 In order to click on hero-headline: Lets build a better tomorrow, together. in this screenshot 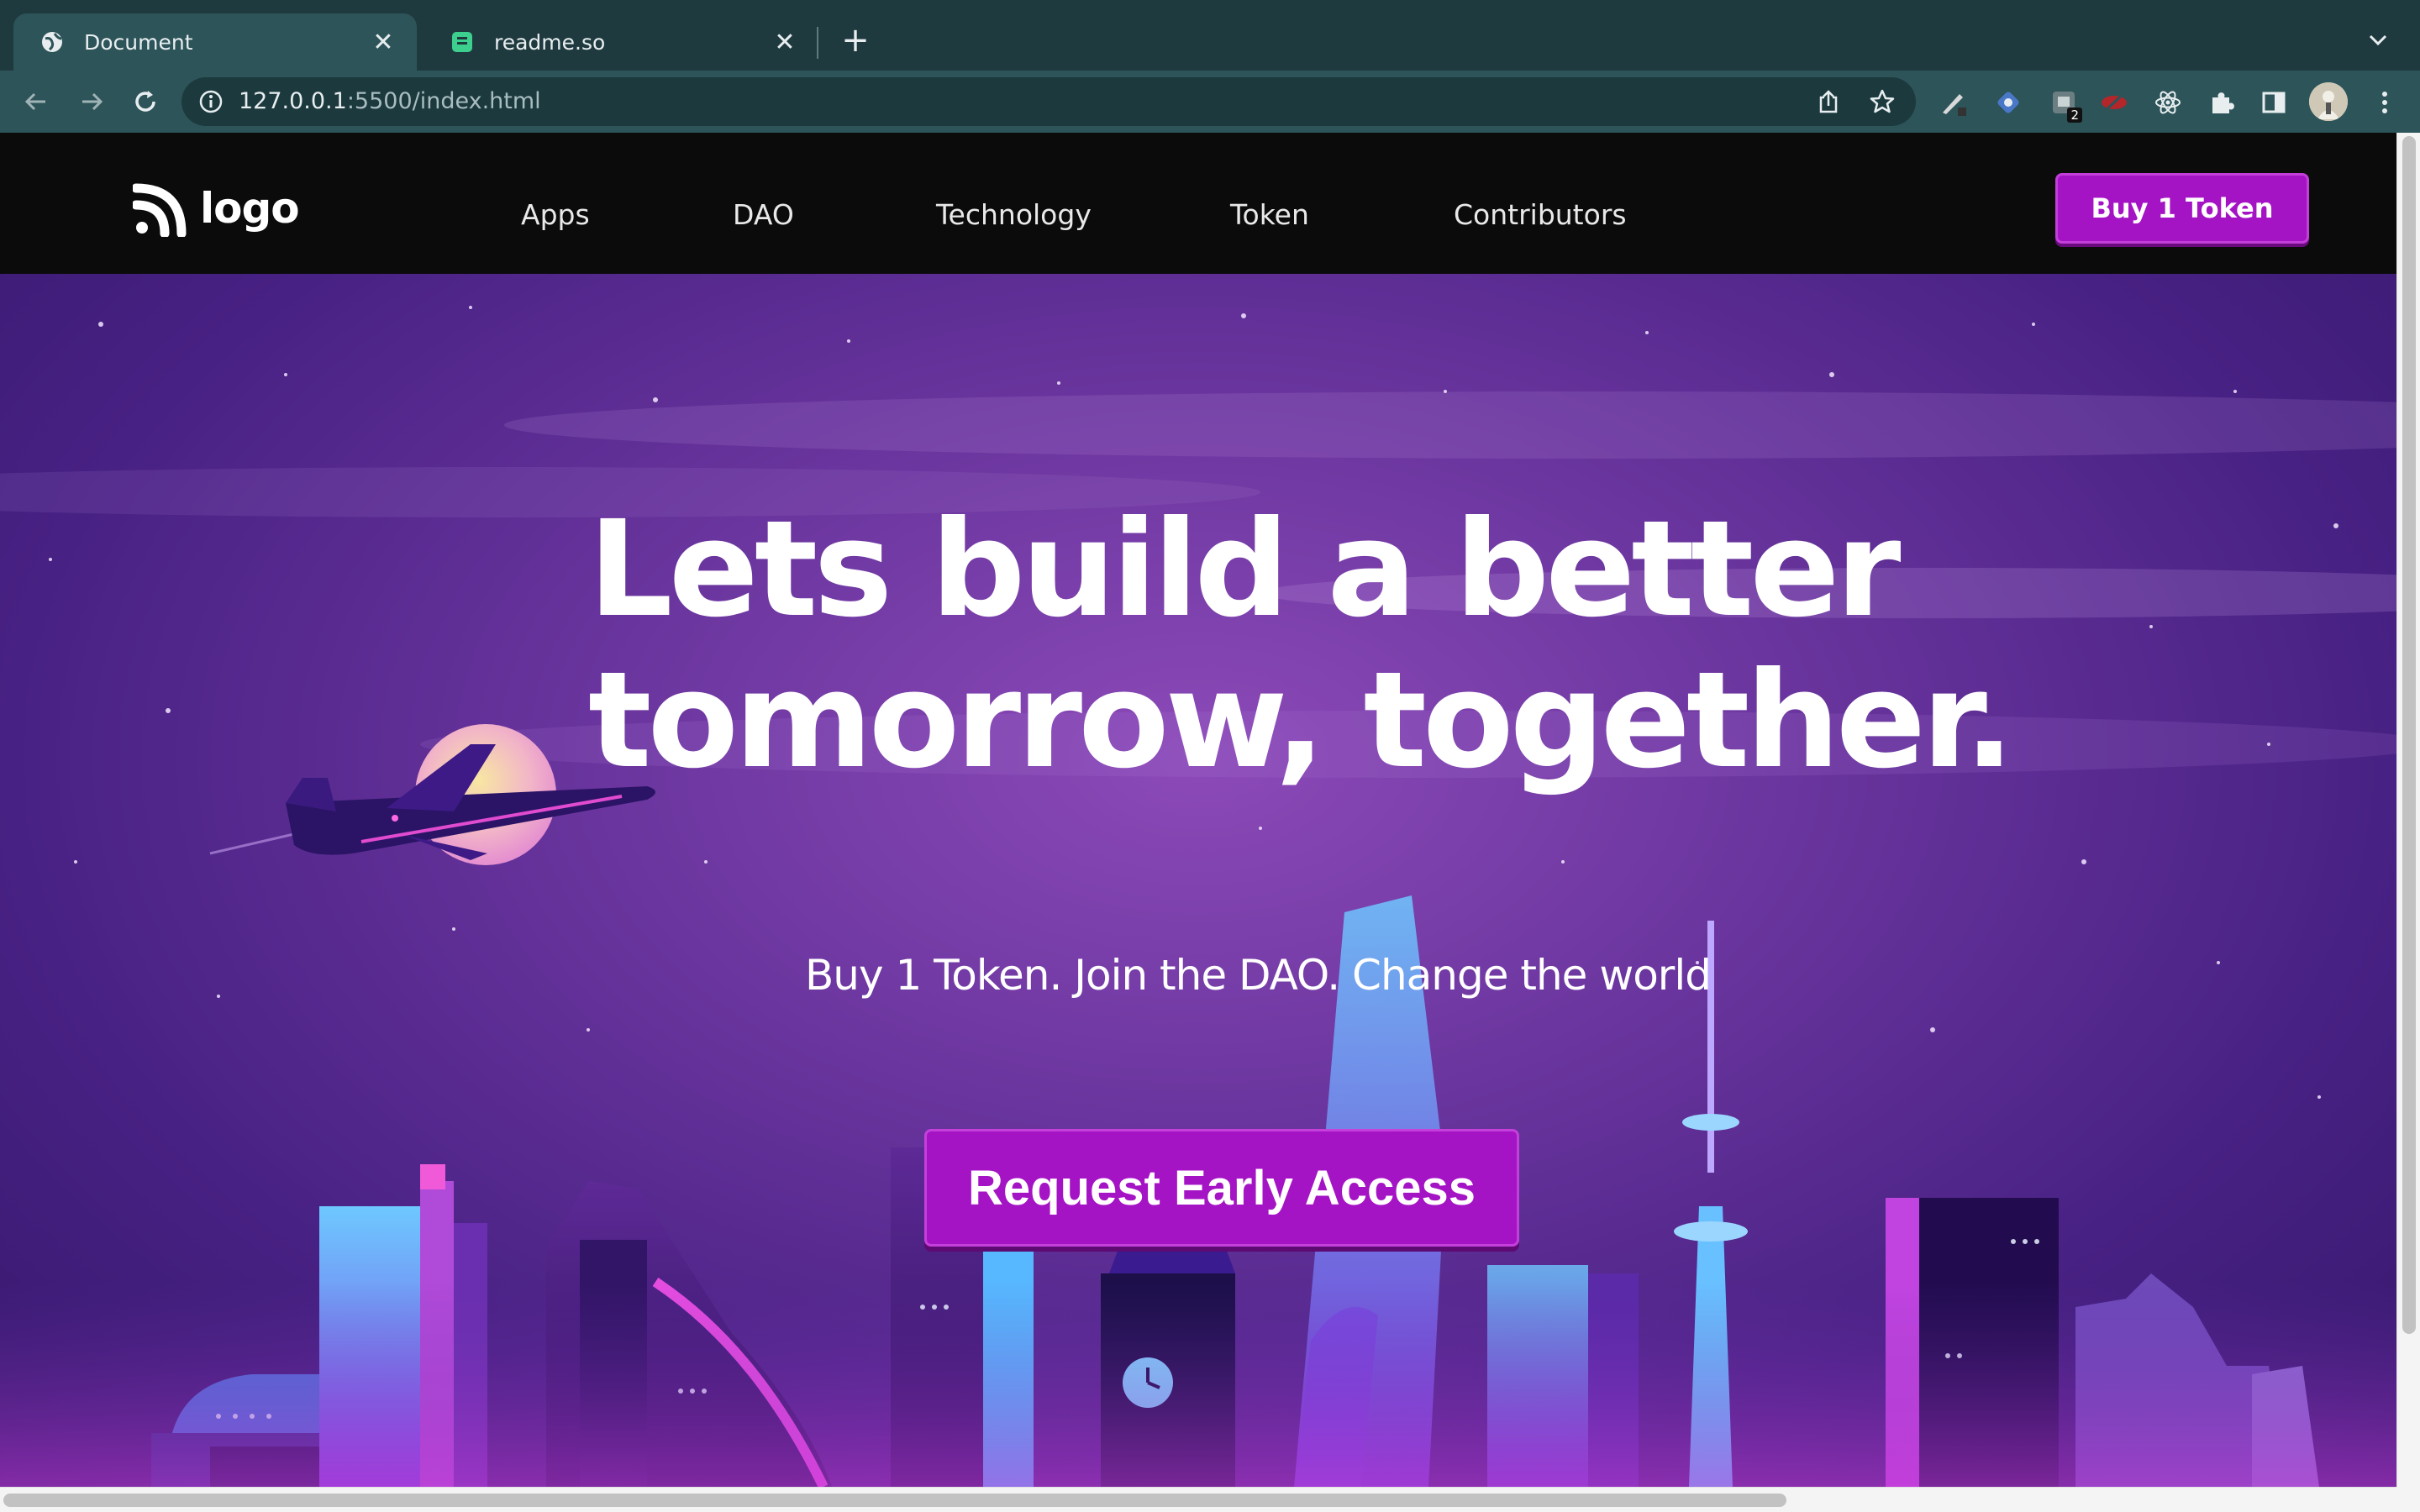, I will do `click(1302, 645)`.